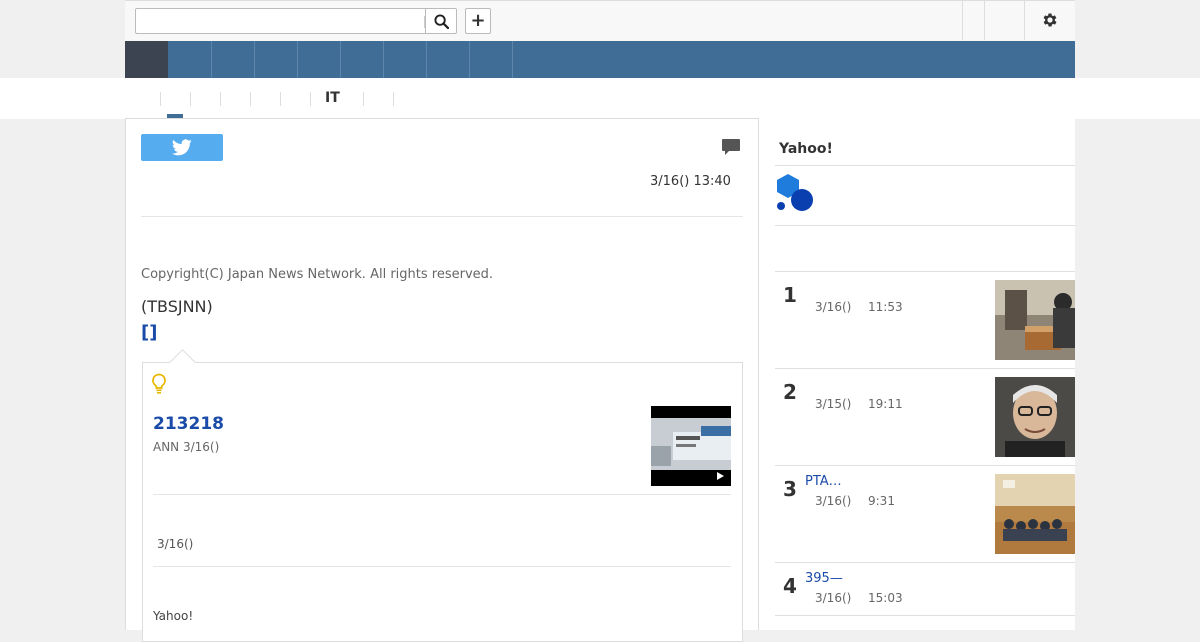  I want to click on ranking-time: 15:03, so click(885, 598).